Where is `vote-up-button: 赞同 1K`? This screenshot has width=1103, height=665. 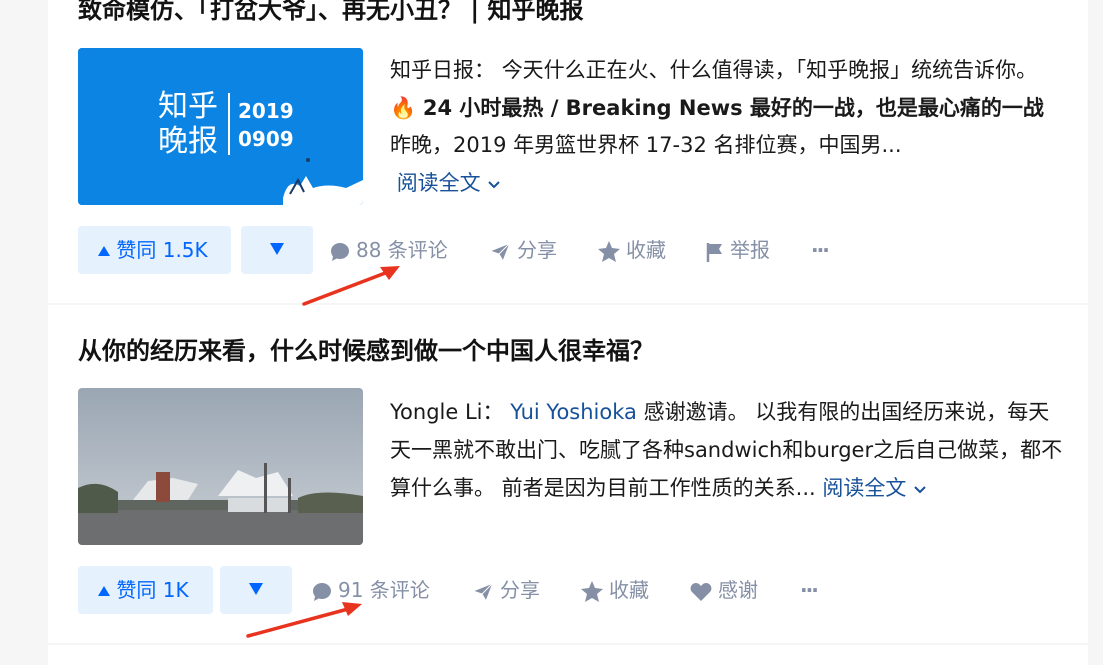
vote-up-button: 赞同 1K is located at coordinates (145, 590).